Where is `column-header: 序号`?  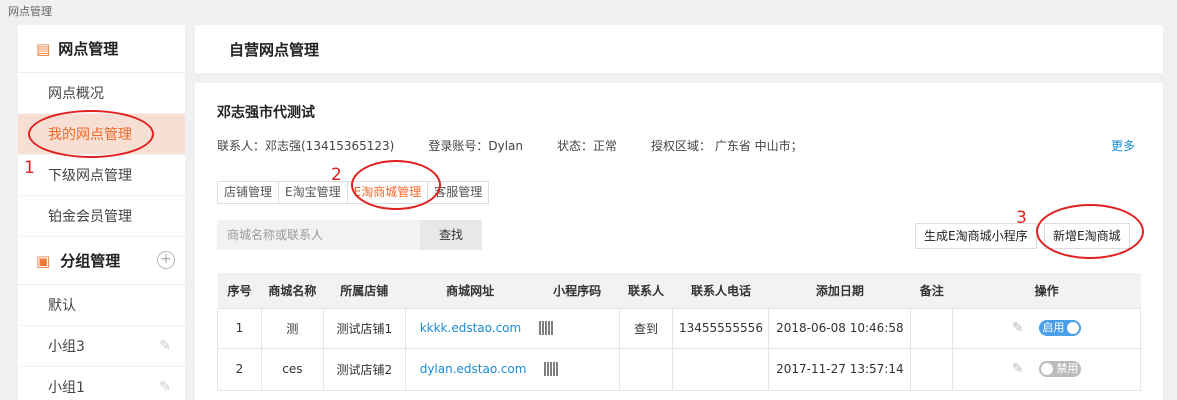
column-header: 序号 is located at coordinates (239, 290).